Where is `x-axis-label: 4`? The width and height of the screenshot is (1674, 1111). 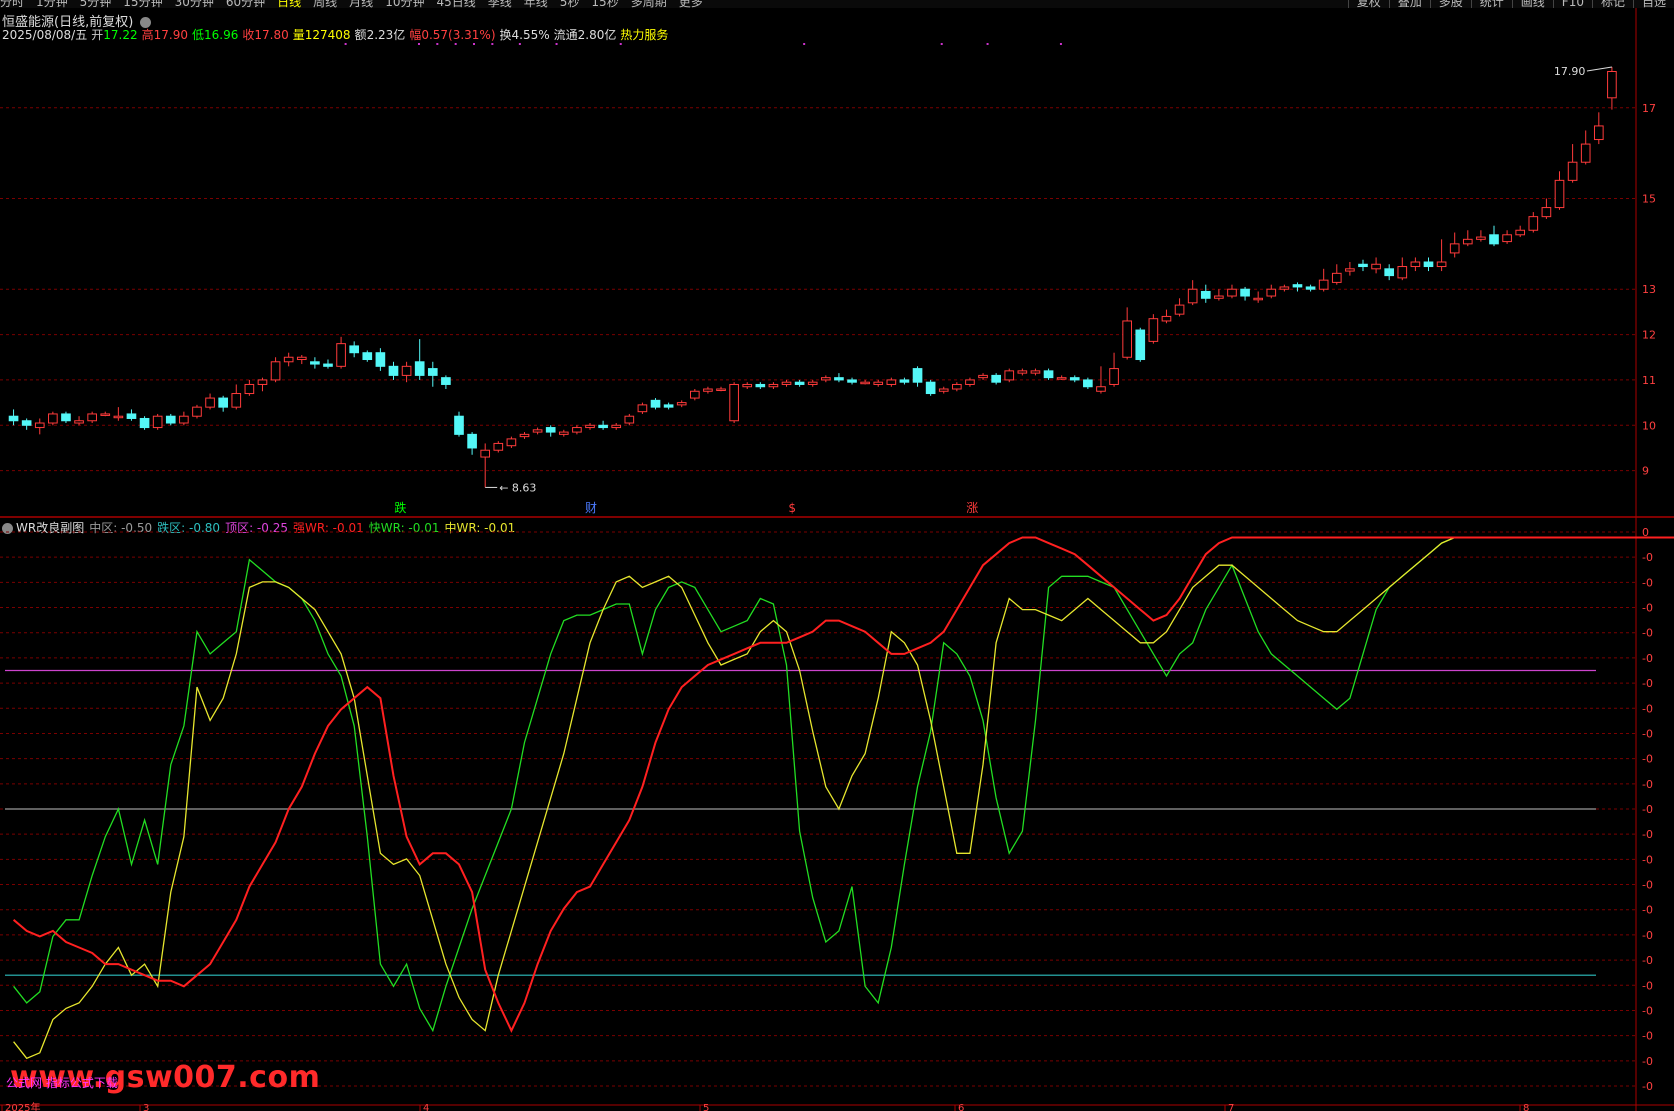
x-axis-label: 4 is located at coordinates (426, 1107).